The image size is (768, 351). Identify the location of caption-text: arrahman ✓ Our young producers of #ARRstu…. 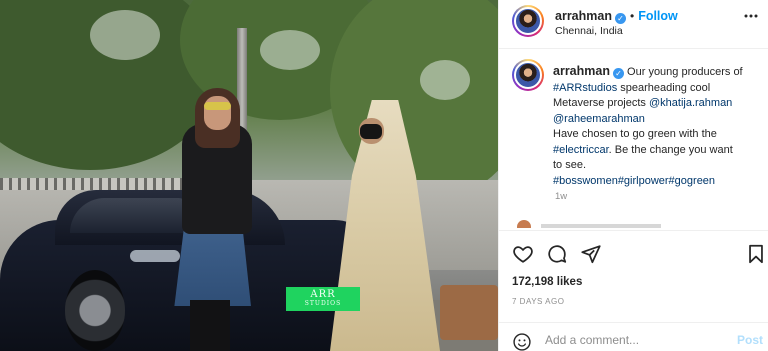
(655, 126).